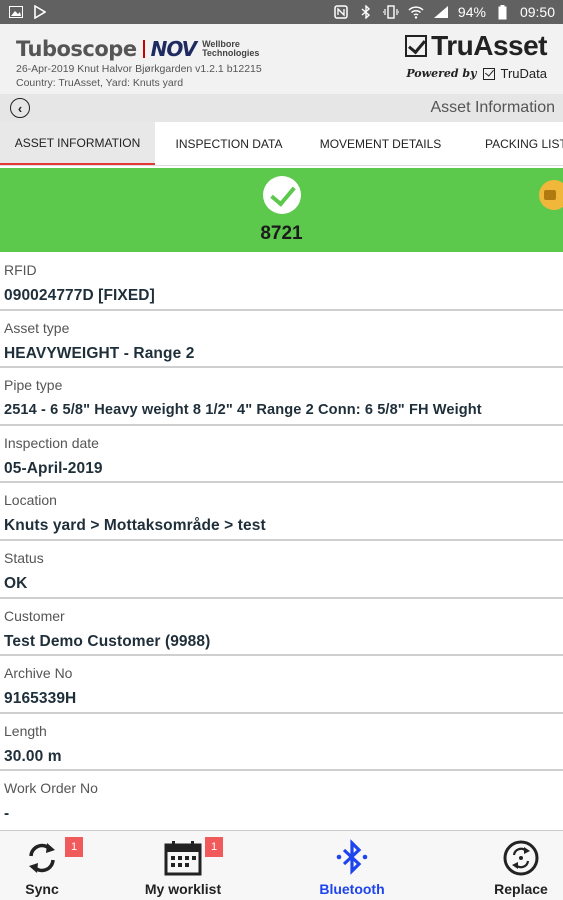 This screenshot has width=563, height=900. I want to click on sync-badge: 1, so click(74, 847).